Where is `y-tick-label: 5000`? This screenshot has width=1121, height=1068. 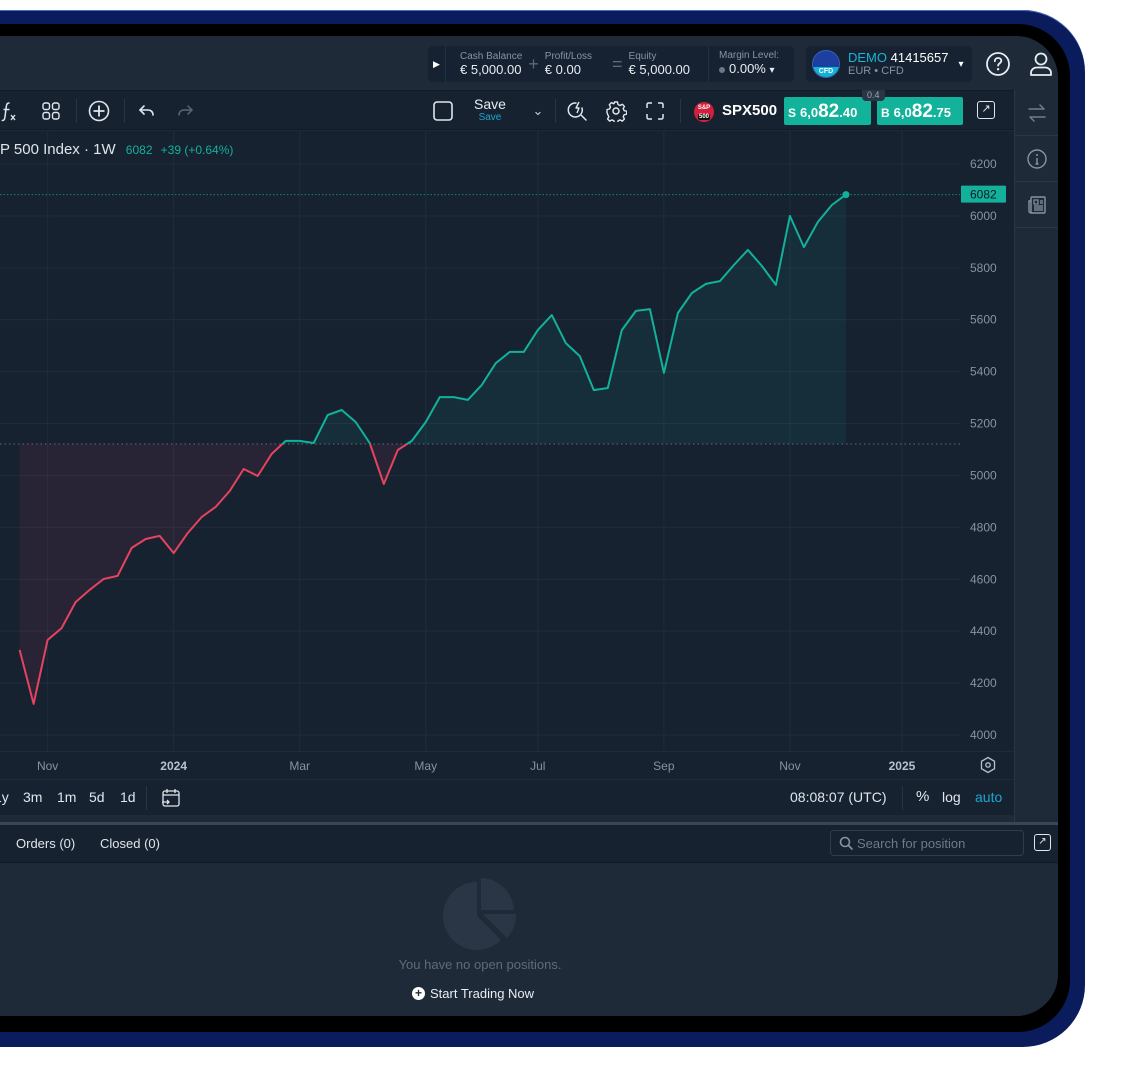
y-tick-label: 5000 is located at coordinates (983, 475).